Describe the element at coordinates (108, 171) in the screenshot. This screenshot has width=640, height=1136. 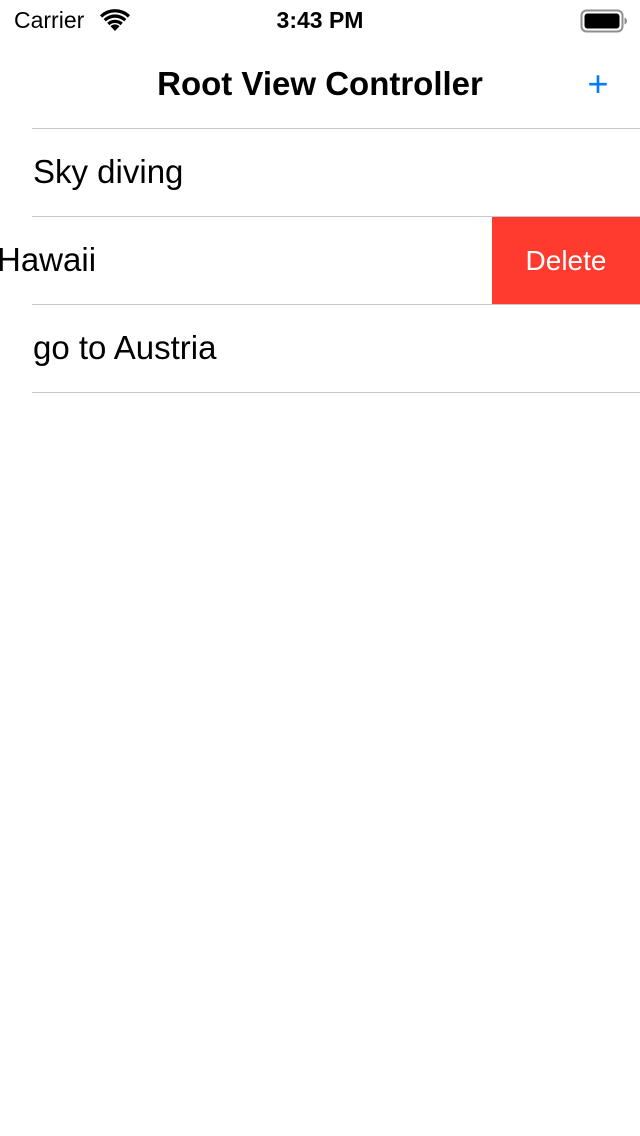
I see `row-label: Sky diving` at that location.